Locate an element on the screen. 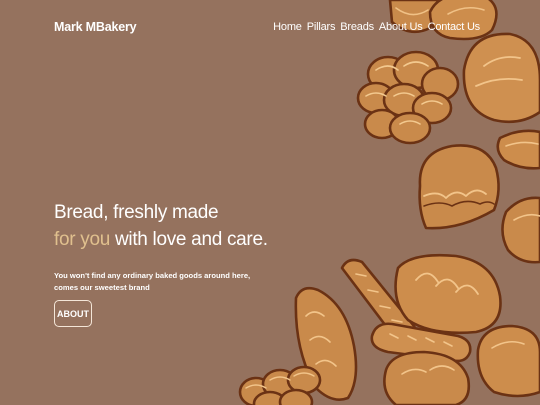 This screenshot has width=540, height=405. nav-about-us-link: About Us is located at coordinates (401, 27).